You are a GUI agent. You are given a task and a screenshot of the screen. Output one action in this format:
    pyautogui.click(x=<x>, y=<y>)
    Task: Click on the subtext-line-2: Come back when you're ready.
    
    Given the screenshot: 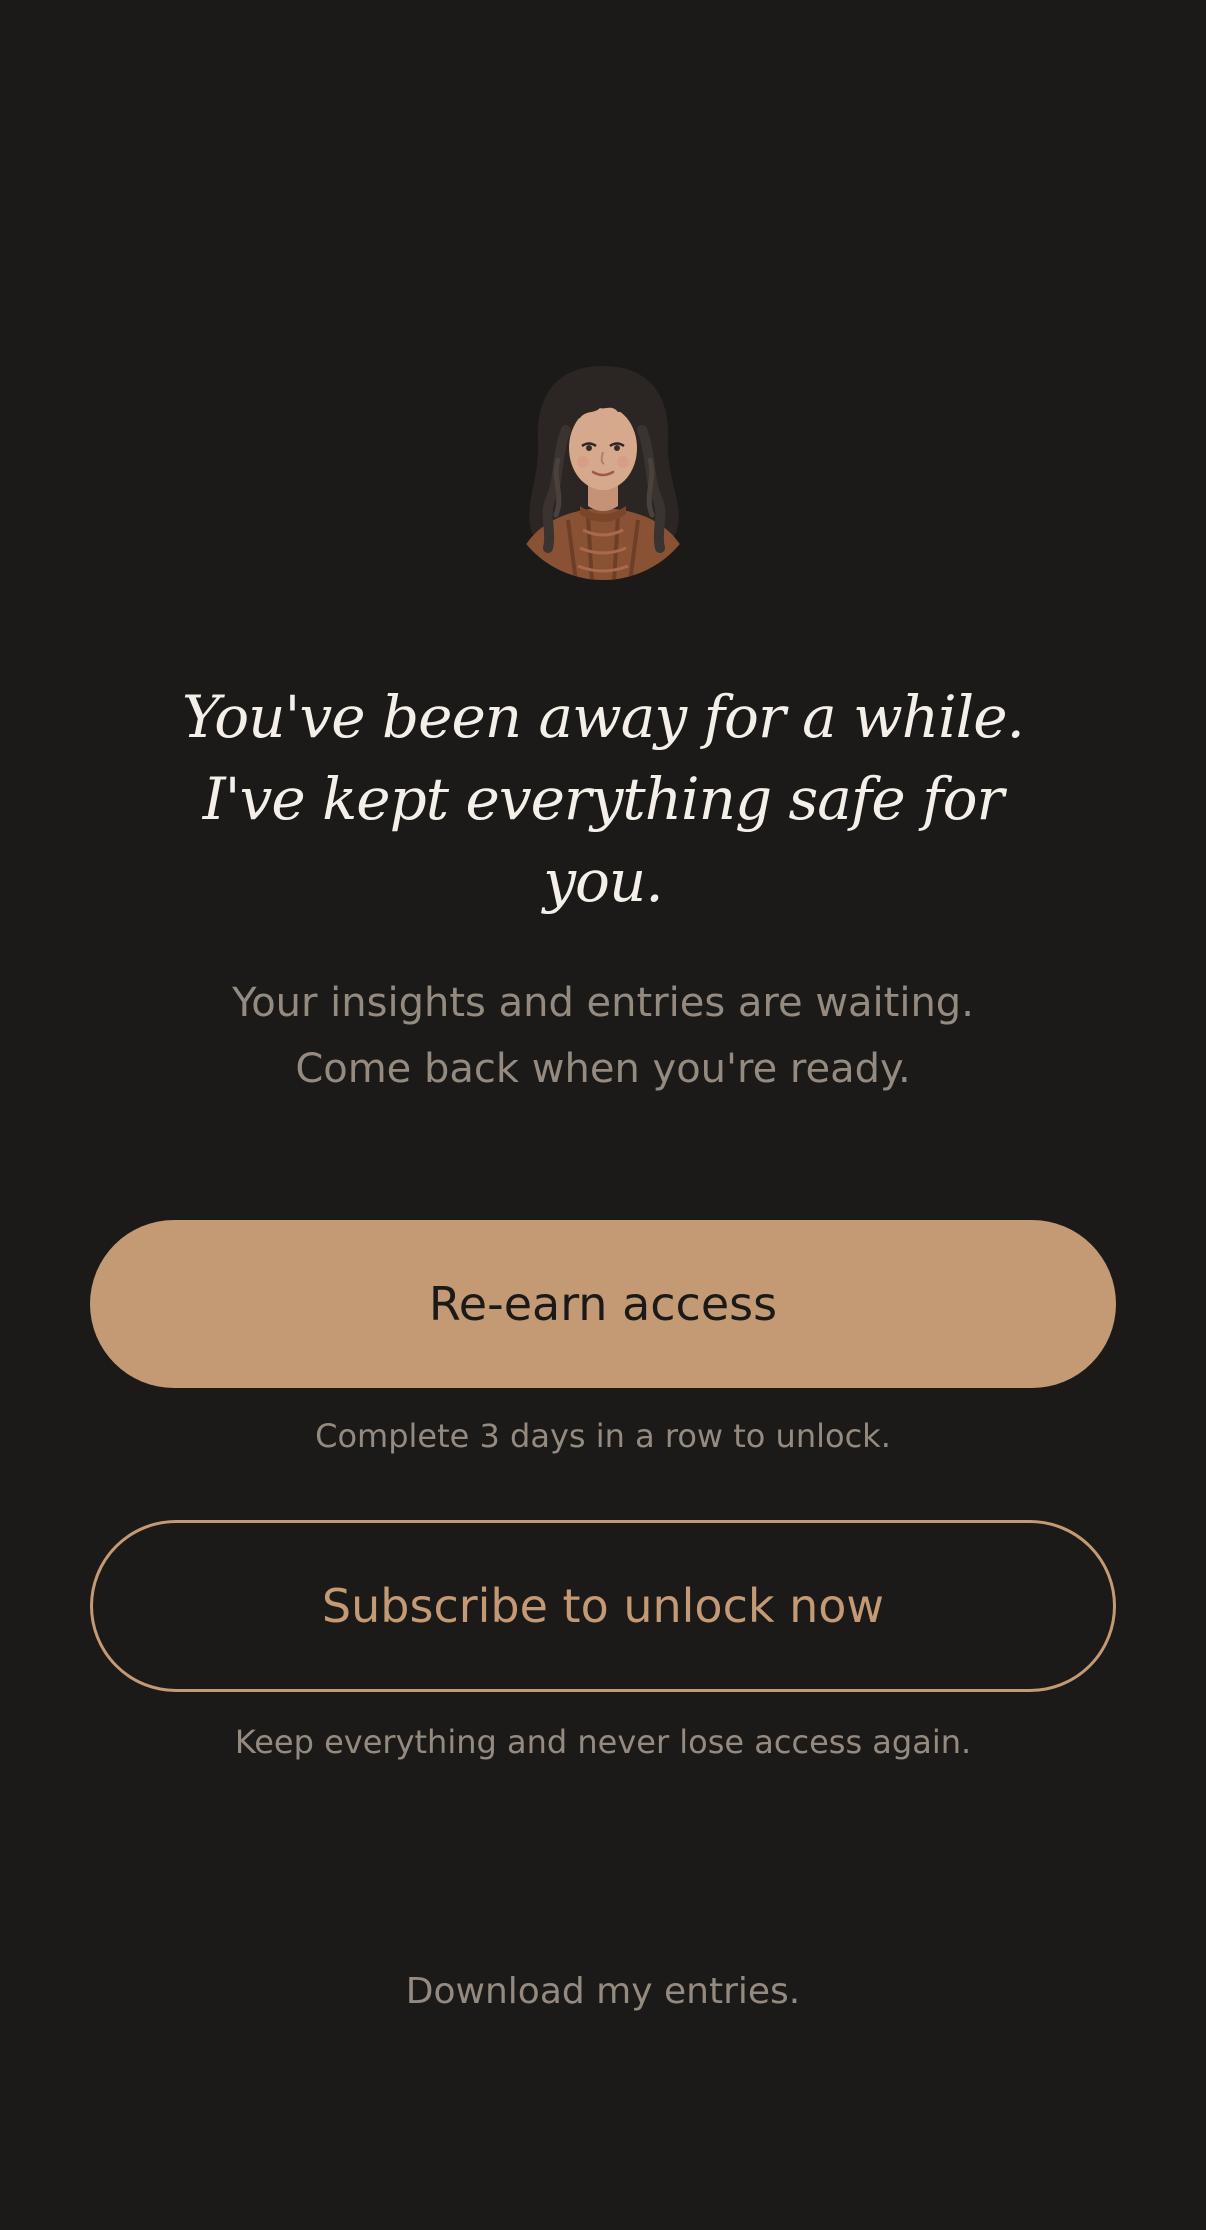 What is the action you would take?
    pyautogui.click(x=603, y=1069)
    